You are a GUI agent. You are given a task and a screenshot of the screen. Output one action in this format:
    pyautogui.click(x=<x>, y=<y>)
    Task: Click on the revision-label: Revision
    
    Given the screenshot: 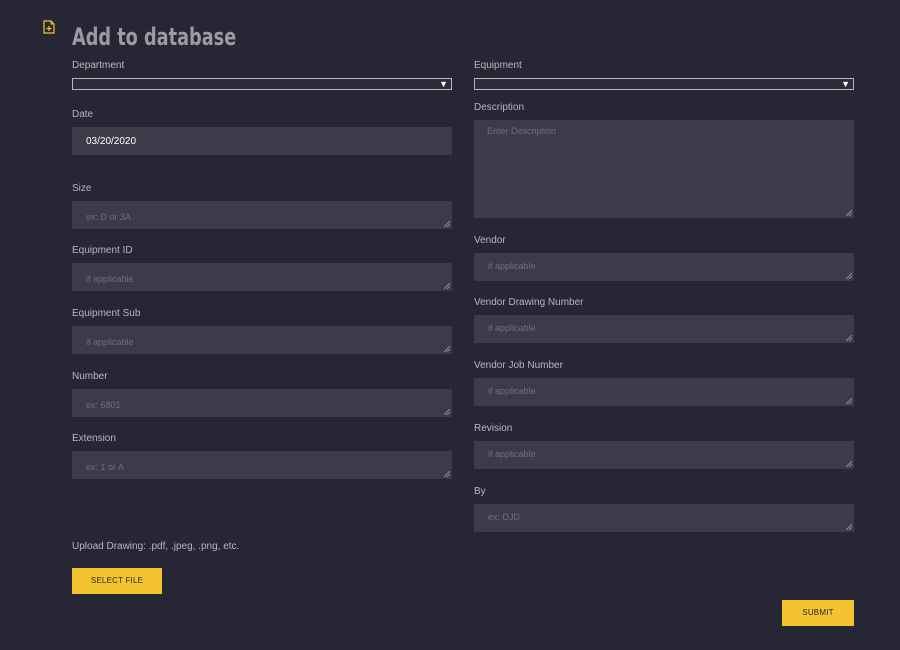 What is the action you would take?
    pyautogui.click(x=493, y=428)
    